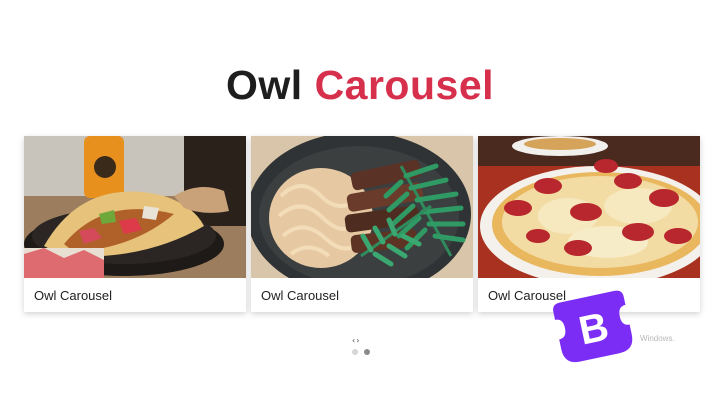 Image resolution: width=720 pixels, height=404 pixels. I want to click on page-title: Owl Carousel, so click(360, 85).